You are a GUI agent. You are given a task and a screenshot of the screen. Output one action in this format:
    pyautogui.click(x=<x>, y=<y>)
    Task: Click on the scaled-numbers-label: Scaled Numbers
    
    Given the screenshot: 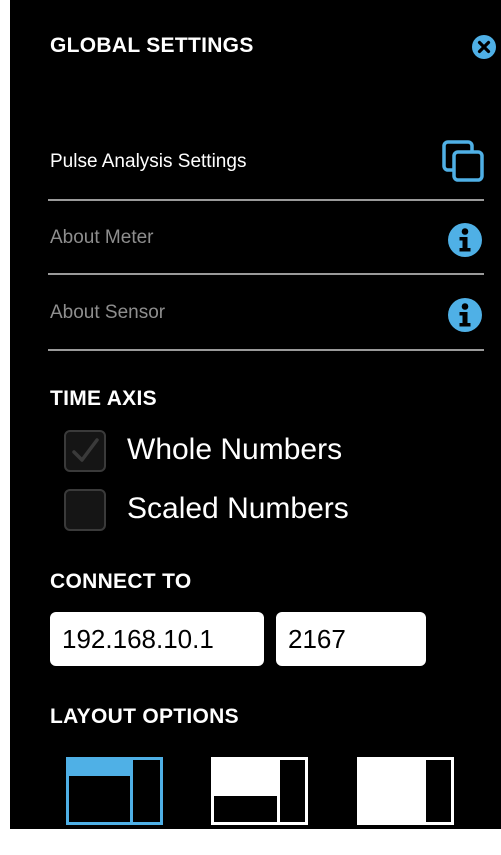 What is the action you would take?
    pyautogui.click(x=238, y=508)
    